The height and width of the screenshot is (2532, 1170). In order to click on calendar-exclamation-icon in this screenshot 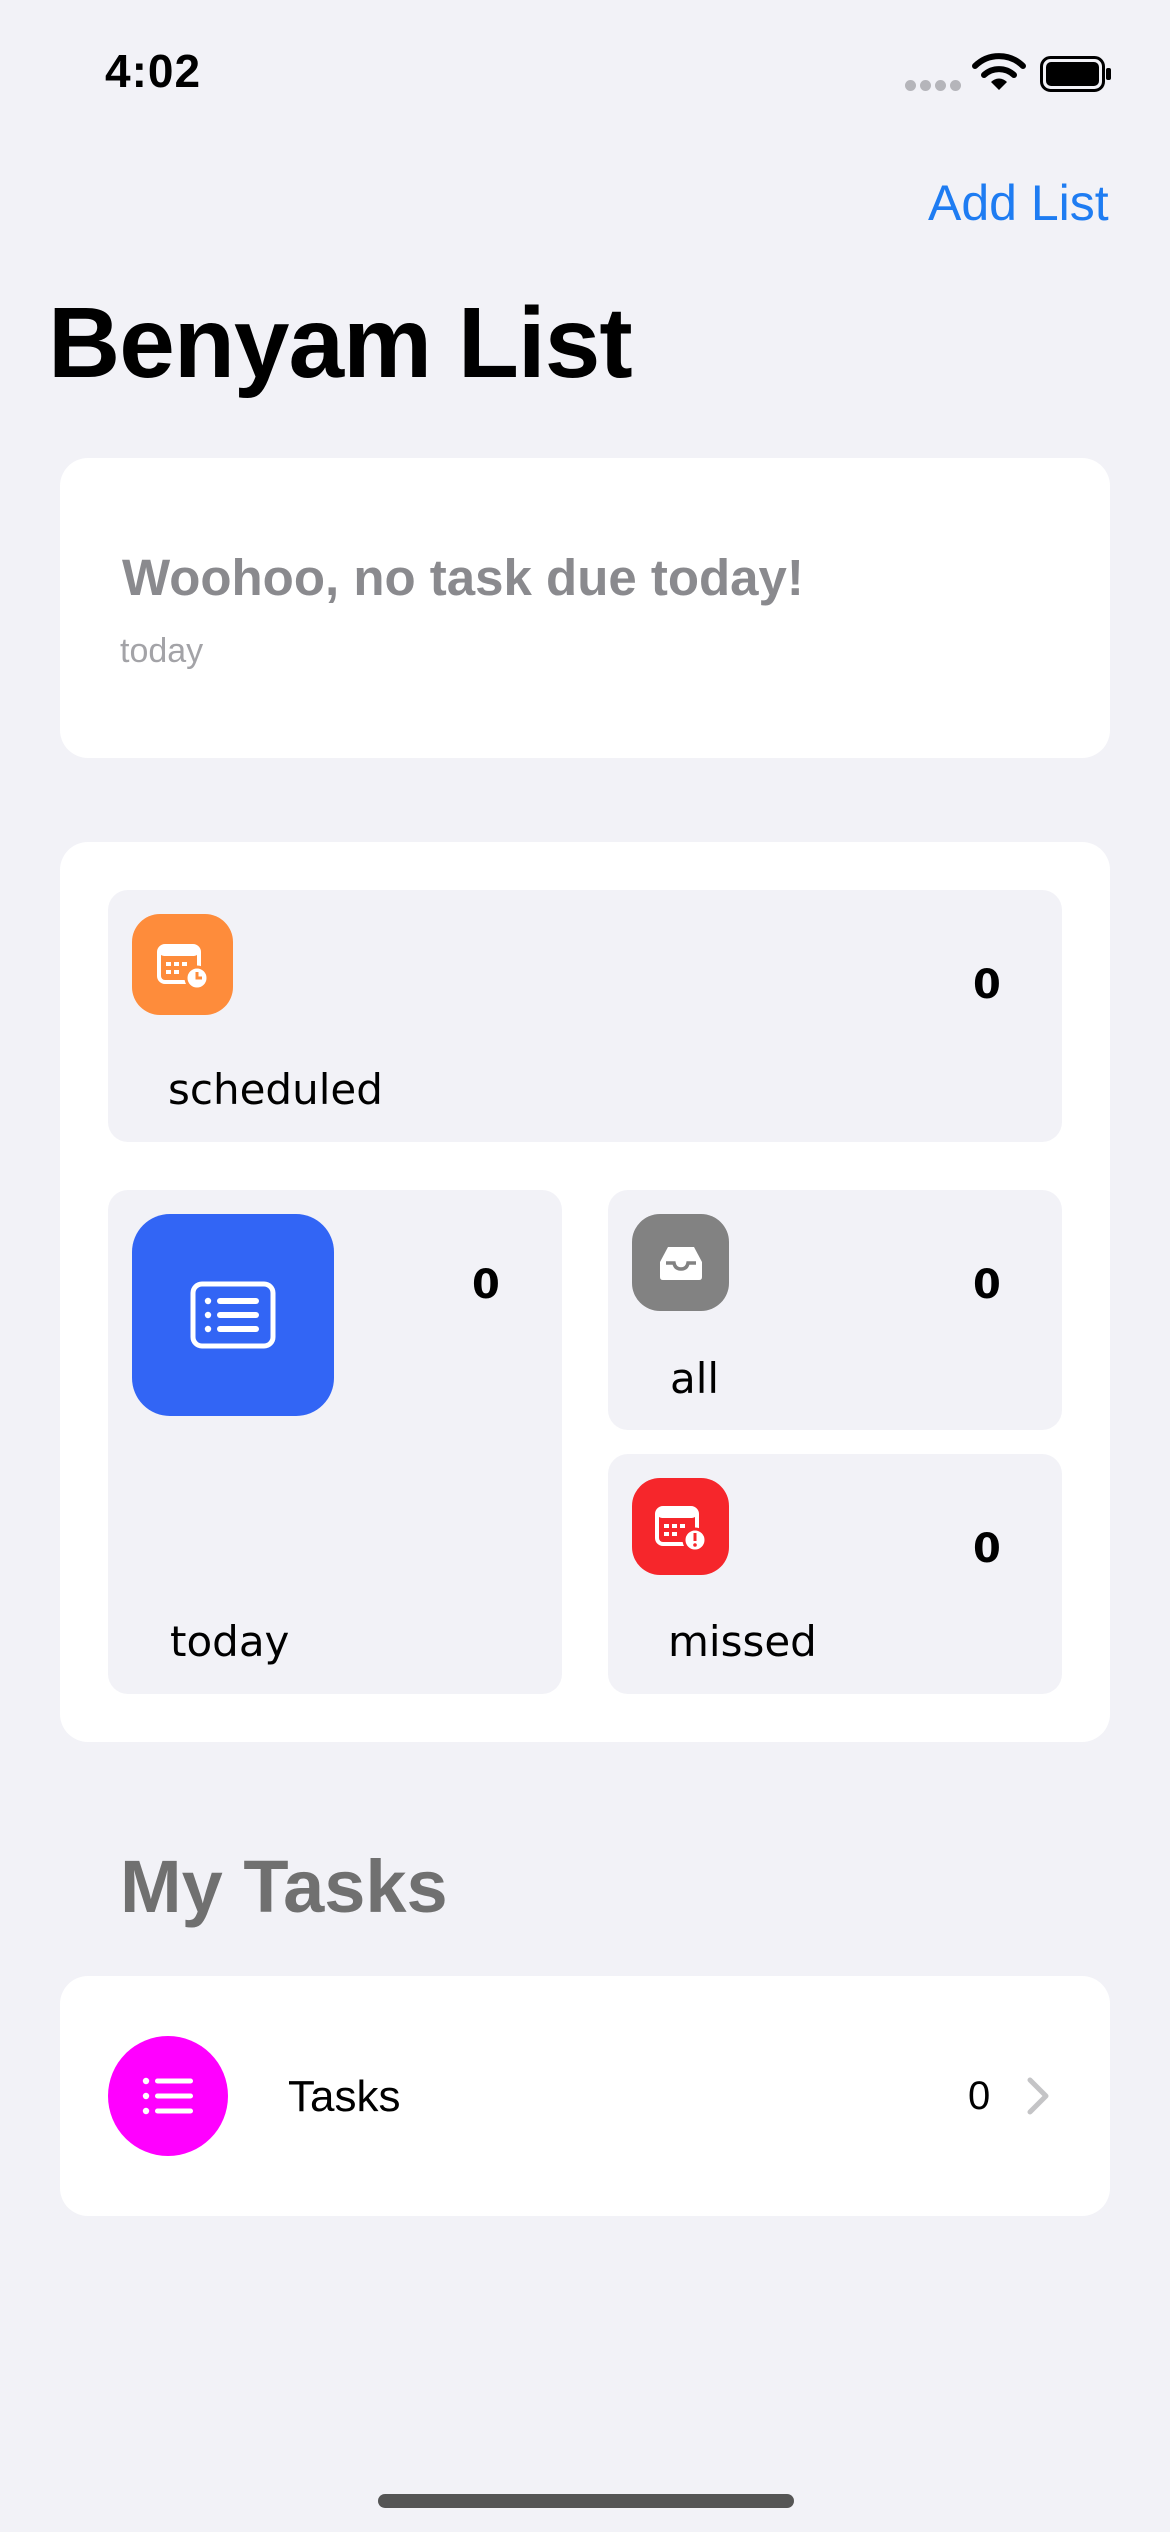, I will do `click(680, 1526)`.